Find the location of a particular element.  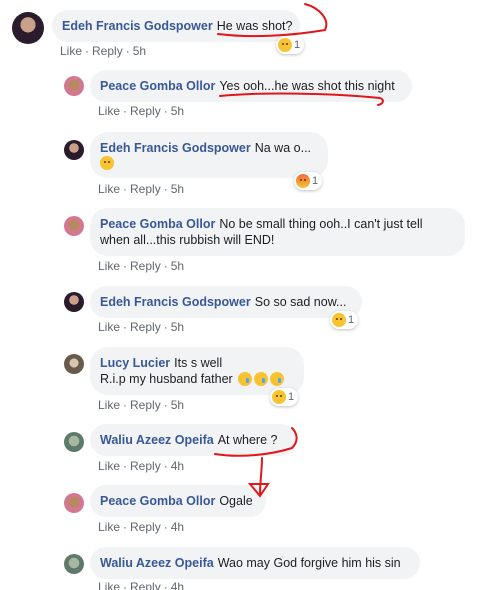

arrow-stroke is located at coordinates (261, 476).